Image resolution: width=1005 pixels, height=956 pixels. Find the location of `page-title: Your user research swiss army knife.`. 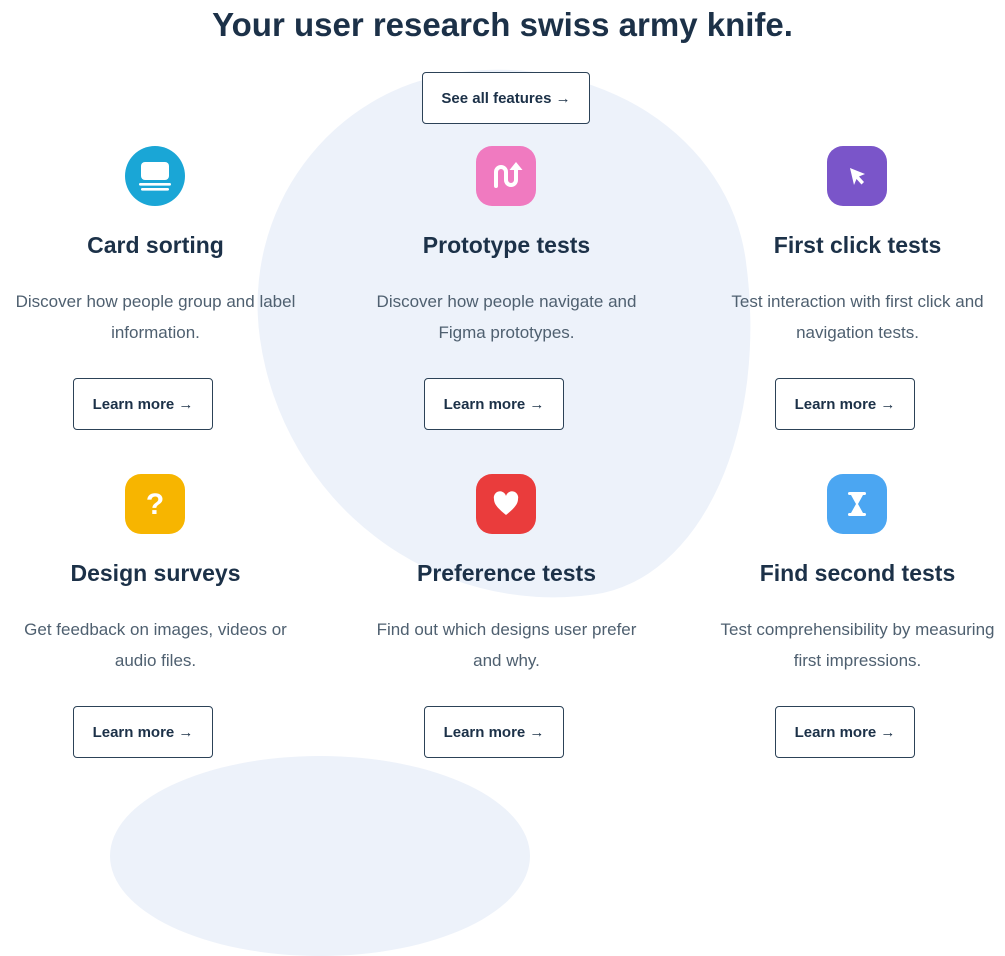

page-title: Your user research swiss army knife. is located at coordinates (502, 24).